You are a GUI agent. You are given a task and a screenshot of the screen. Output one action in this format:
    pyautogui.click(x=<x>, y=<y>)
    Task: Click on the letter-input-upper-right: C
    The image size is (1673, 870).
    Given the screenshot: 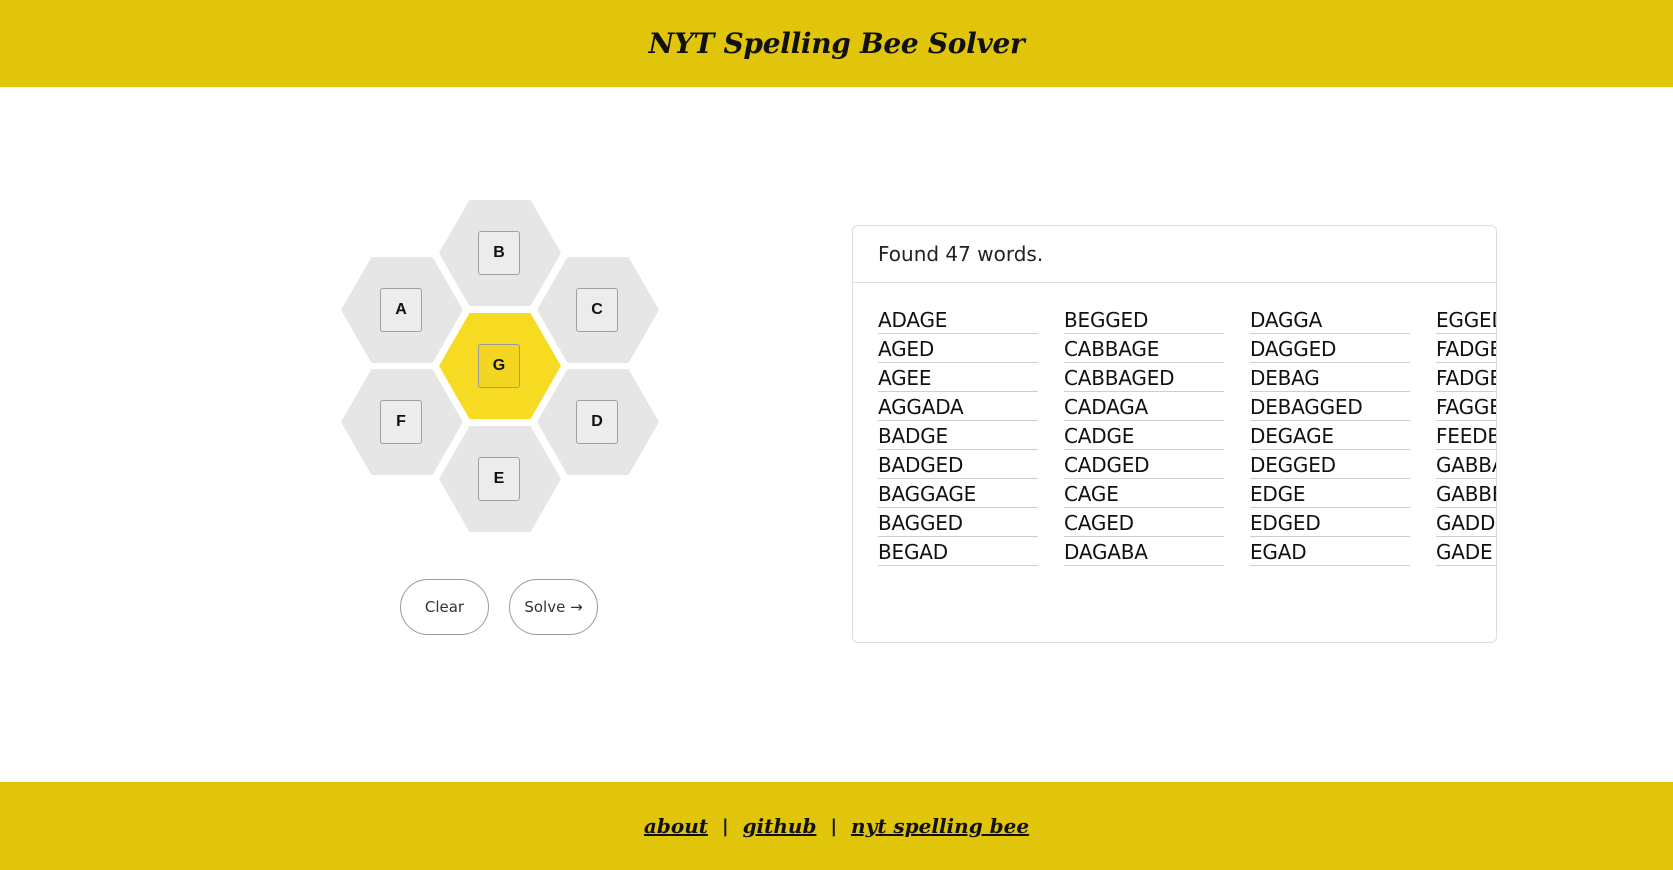 What is the action you would take?
    pyautogui.click(x=597, y=310)
    